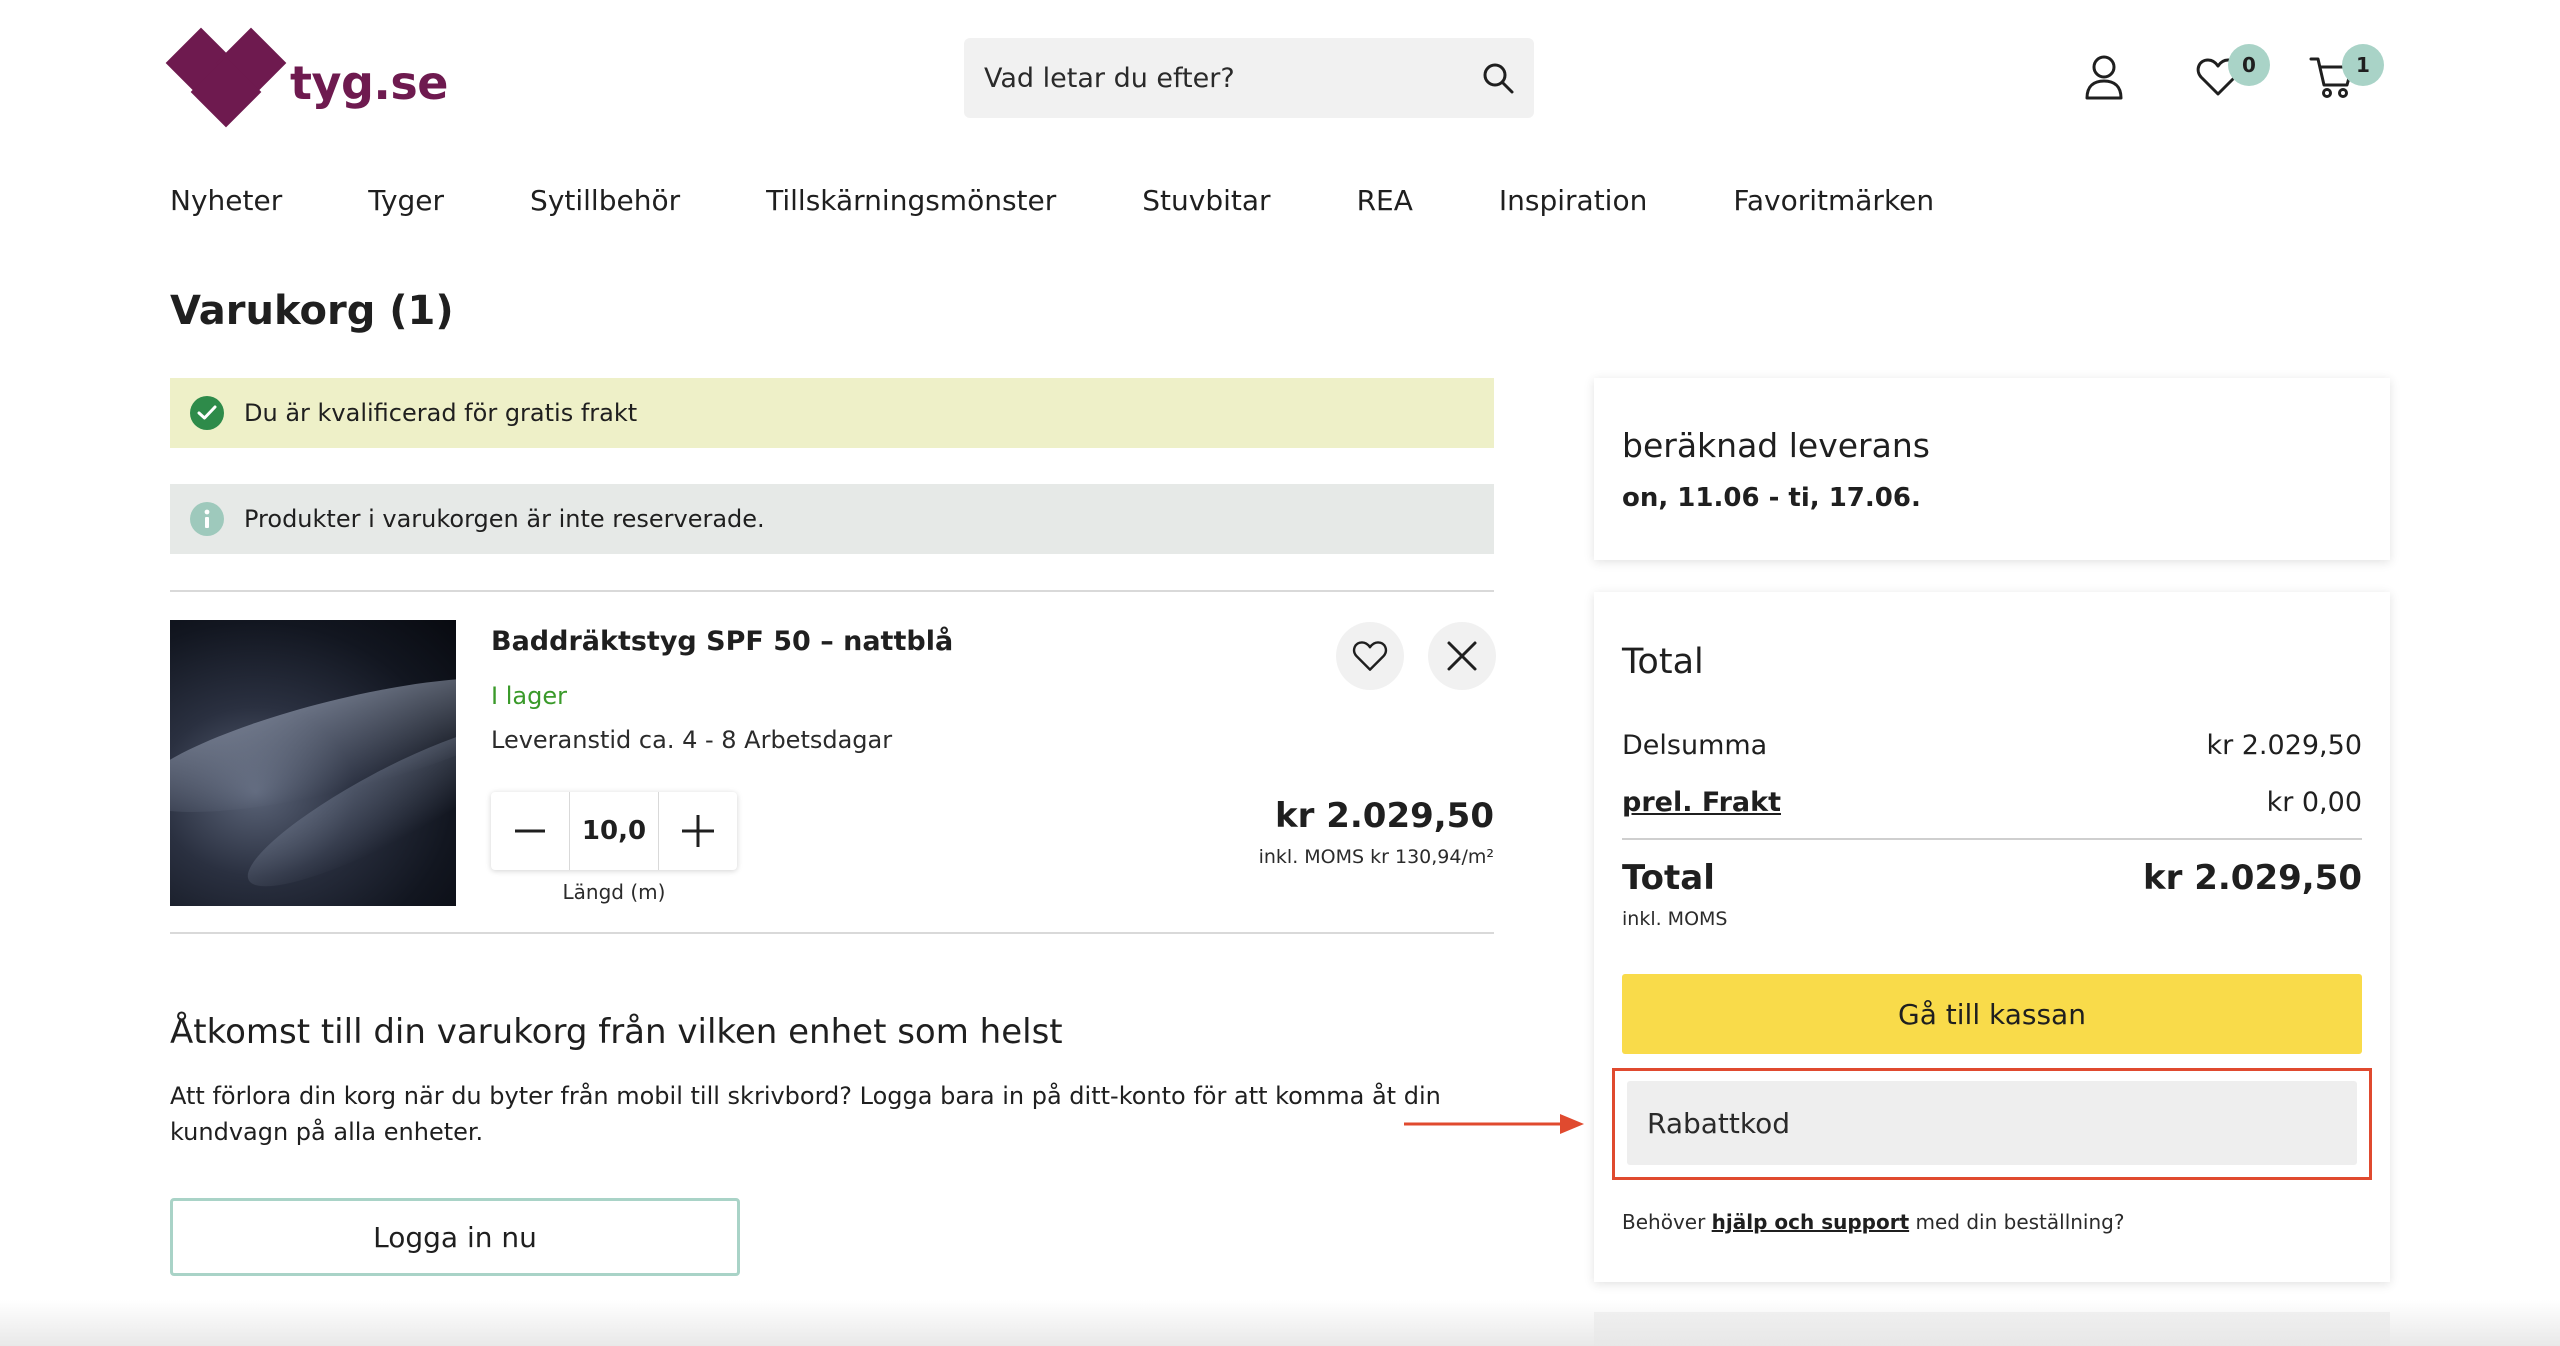 The height and width of the screenshot is (1346, 2560). I want to click on minus-icon, so click(530, 831).